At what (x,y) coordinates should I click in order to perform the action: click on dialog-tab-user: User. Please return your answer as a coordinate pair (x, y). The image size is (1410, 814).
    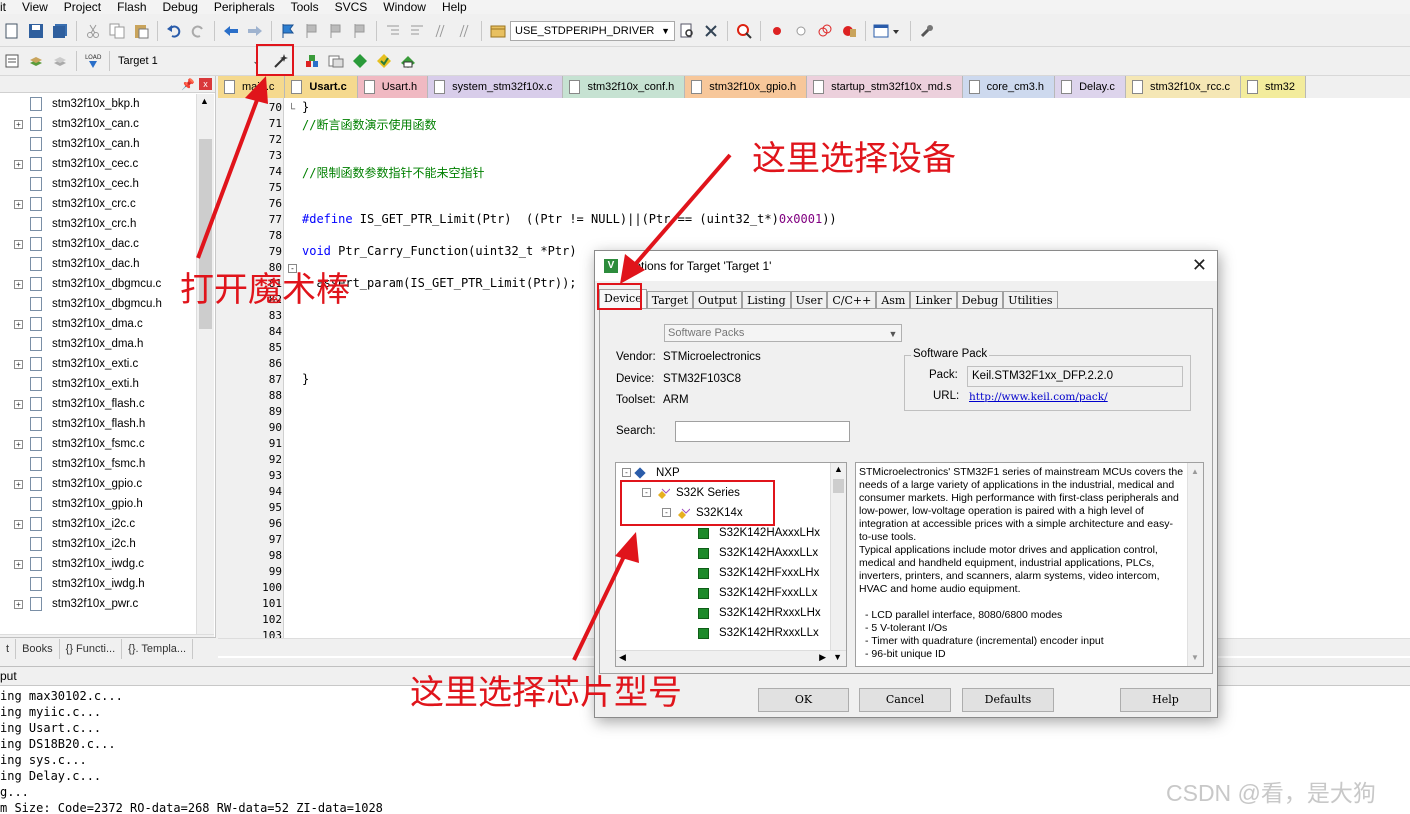
    Looking at the image, I should click on (809, 300).